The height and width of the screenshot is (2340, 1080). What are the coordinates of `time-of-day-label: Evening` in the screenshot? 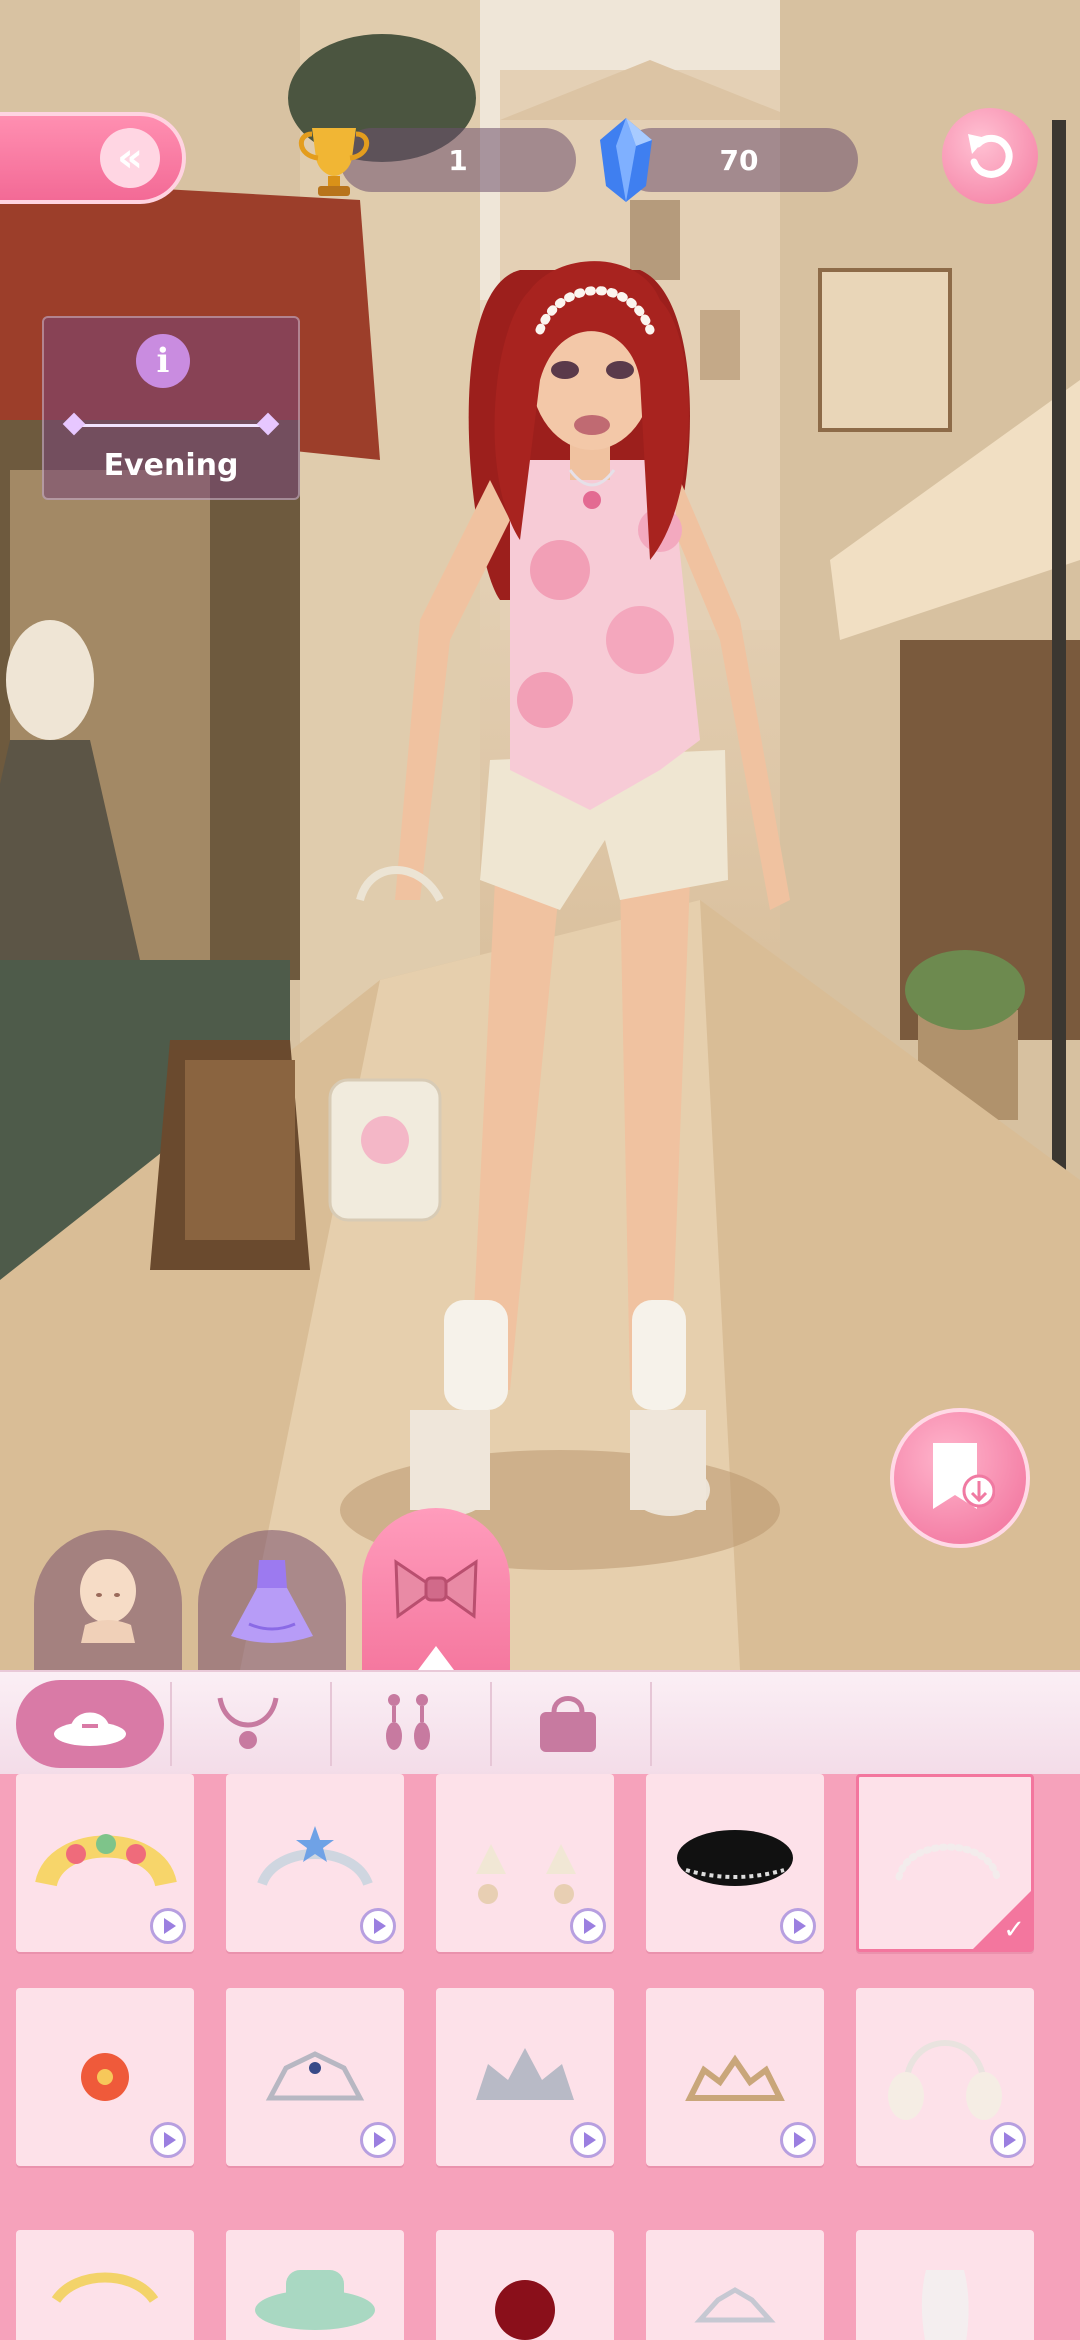 It's located at (171, 465).